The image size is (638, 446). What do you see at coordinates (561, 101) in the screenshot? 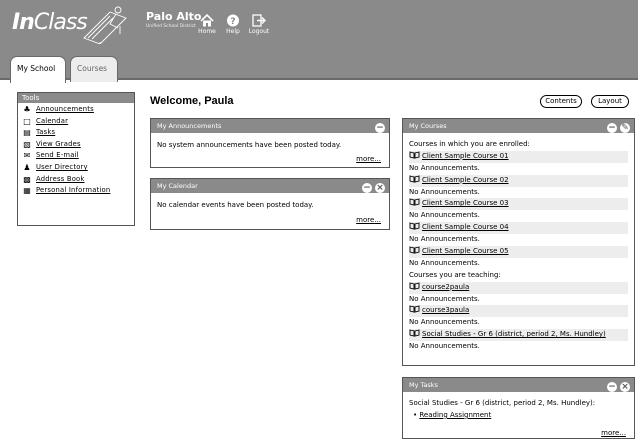
I see `contents-button: Contents` at bounding box center [561, 101].